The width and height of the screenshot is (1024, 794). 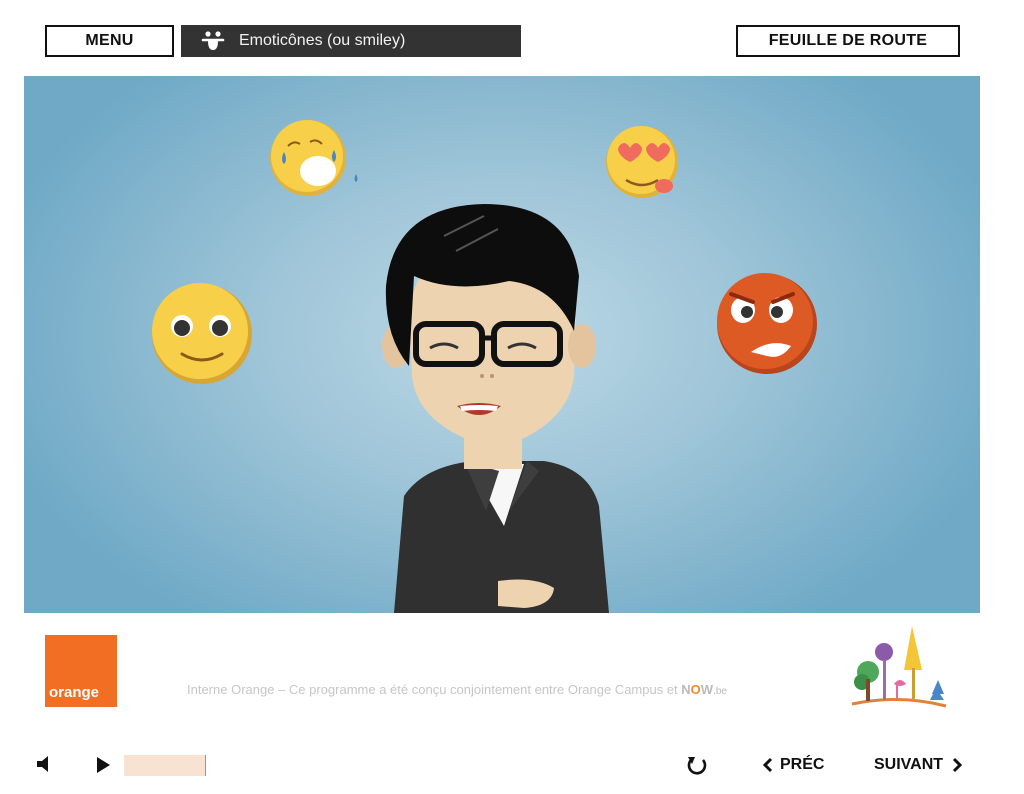 What do you see at coordinates (899, 667) in the screenshot?
I see `campus-trees-logo` at bounding box center [899, 667].